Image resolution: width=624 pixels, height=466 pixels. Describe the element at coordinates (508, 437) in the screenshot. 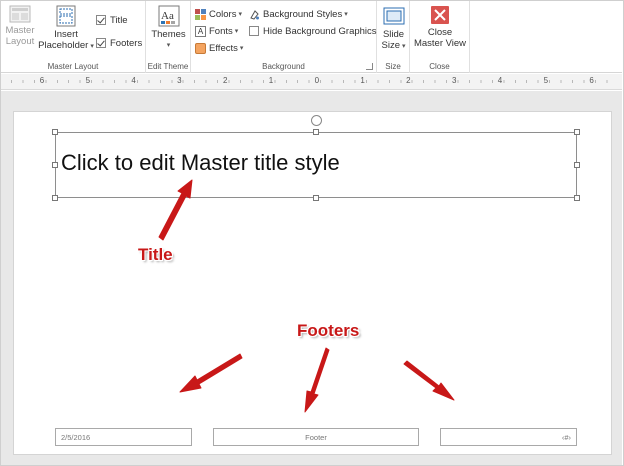

I see `footer-slide-number-placeholder: ‹#›` at that location.